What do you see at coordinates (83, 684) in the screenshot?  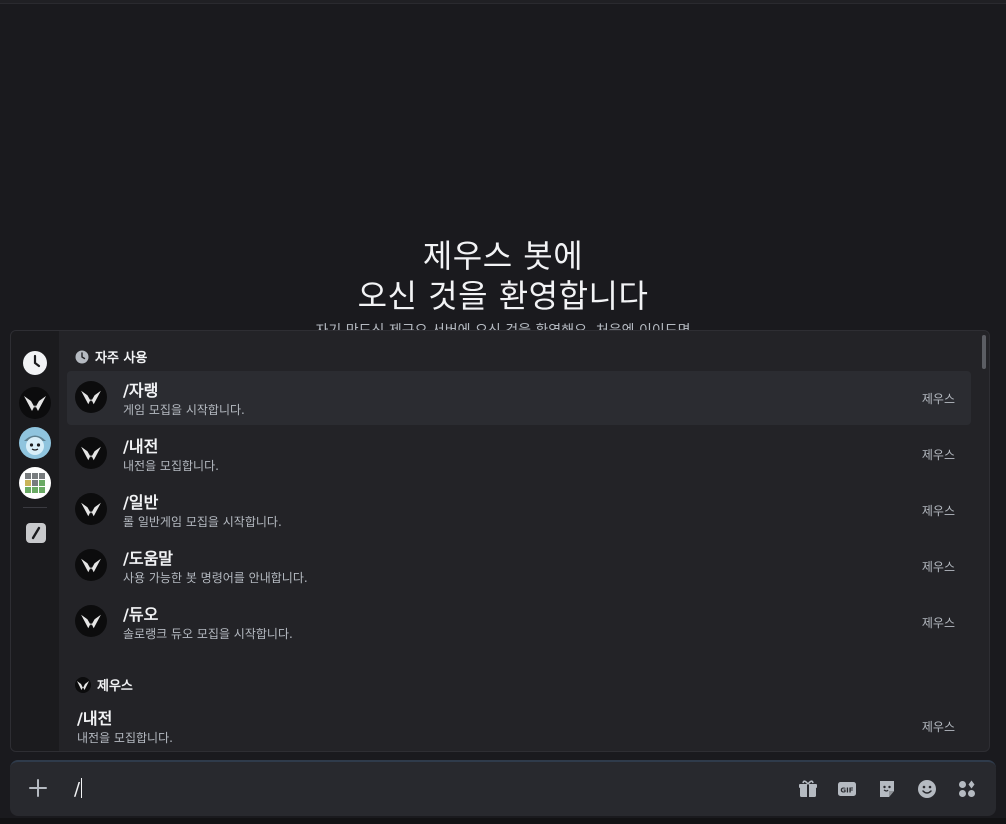 I see `zeus-small-icon` at bounding box center [83, 684].